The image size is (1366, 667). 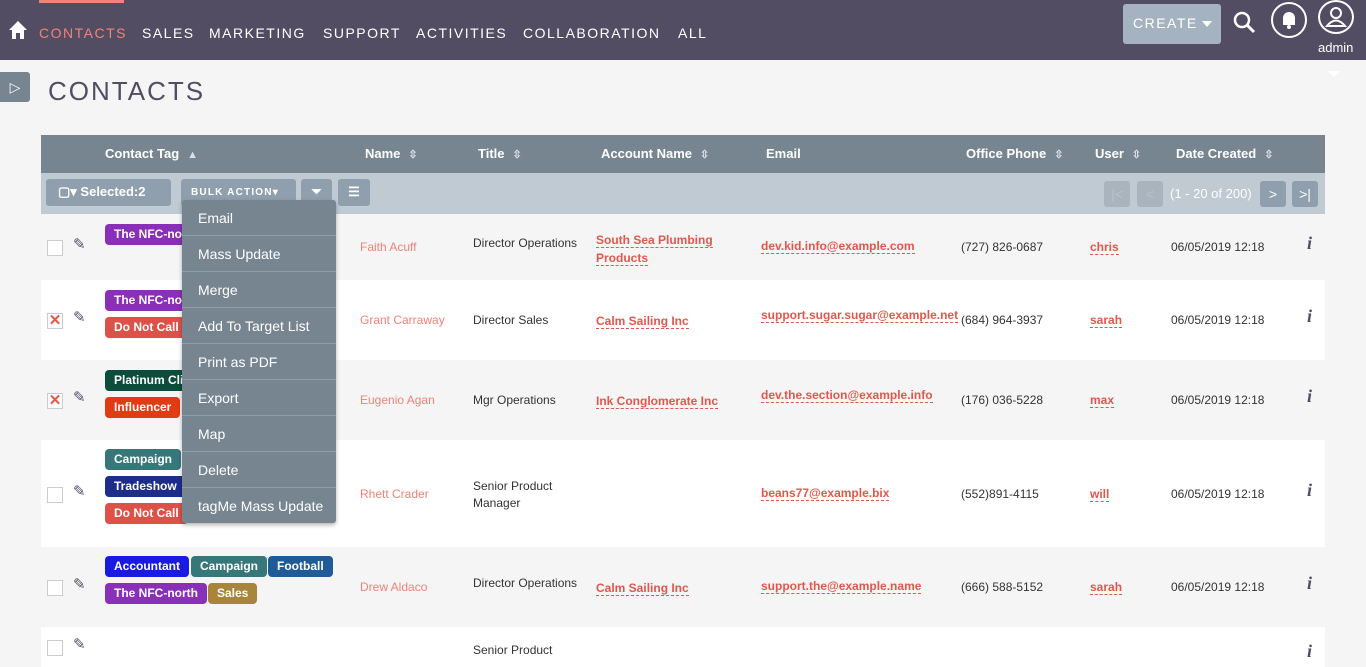 I want to click on caret-down-icon, so click(x=1207, y=26).